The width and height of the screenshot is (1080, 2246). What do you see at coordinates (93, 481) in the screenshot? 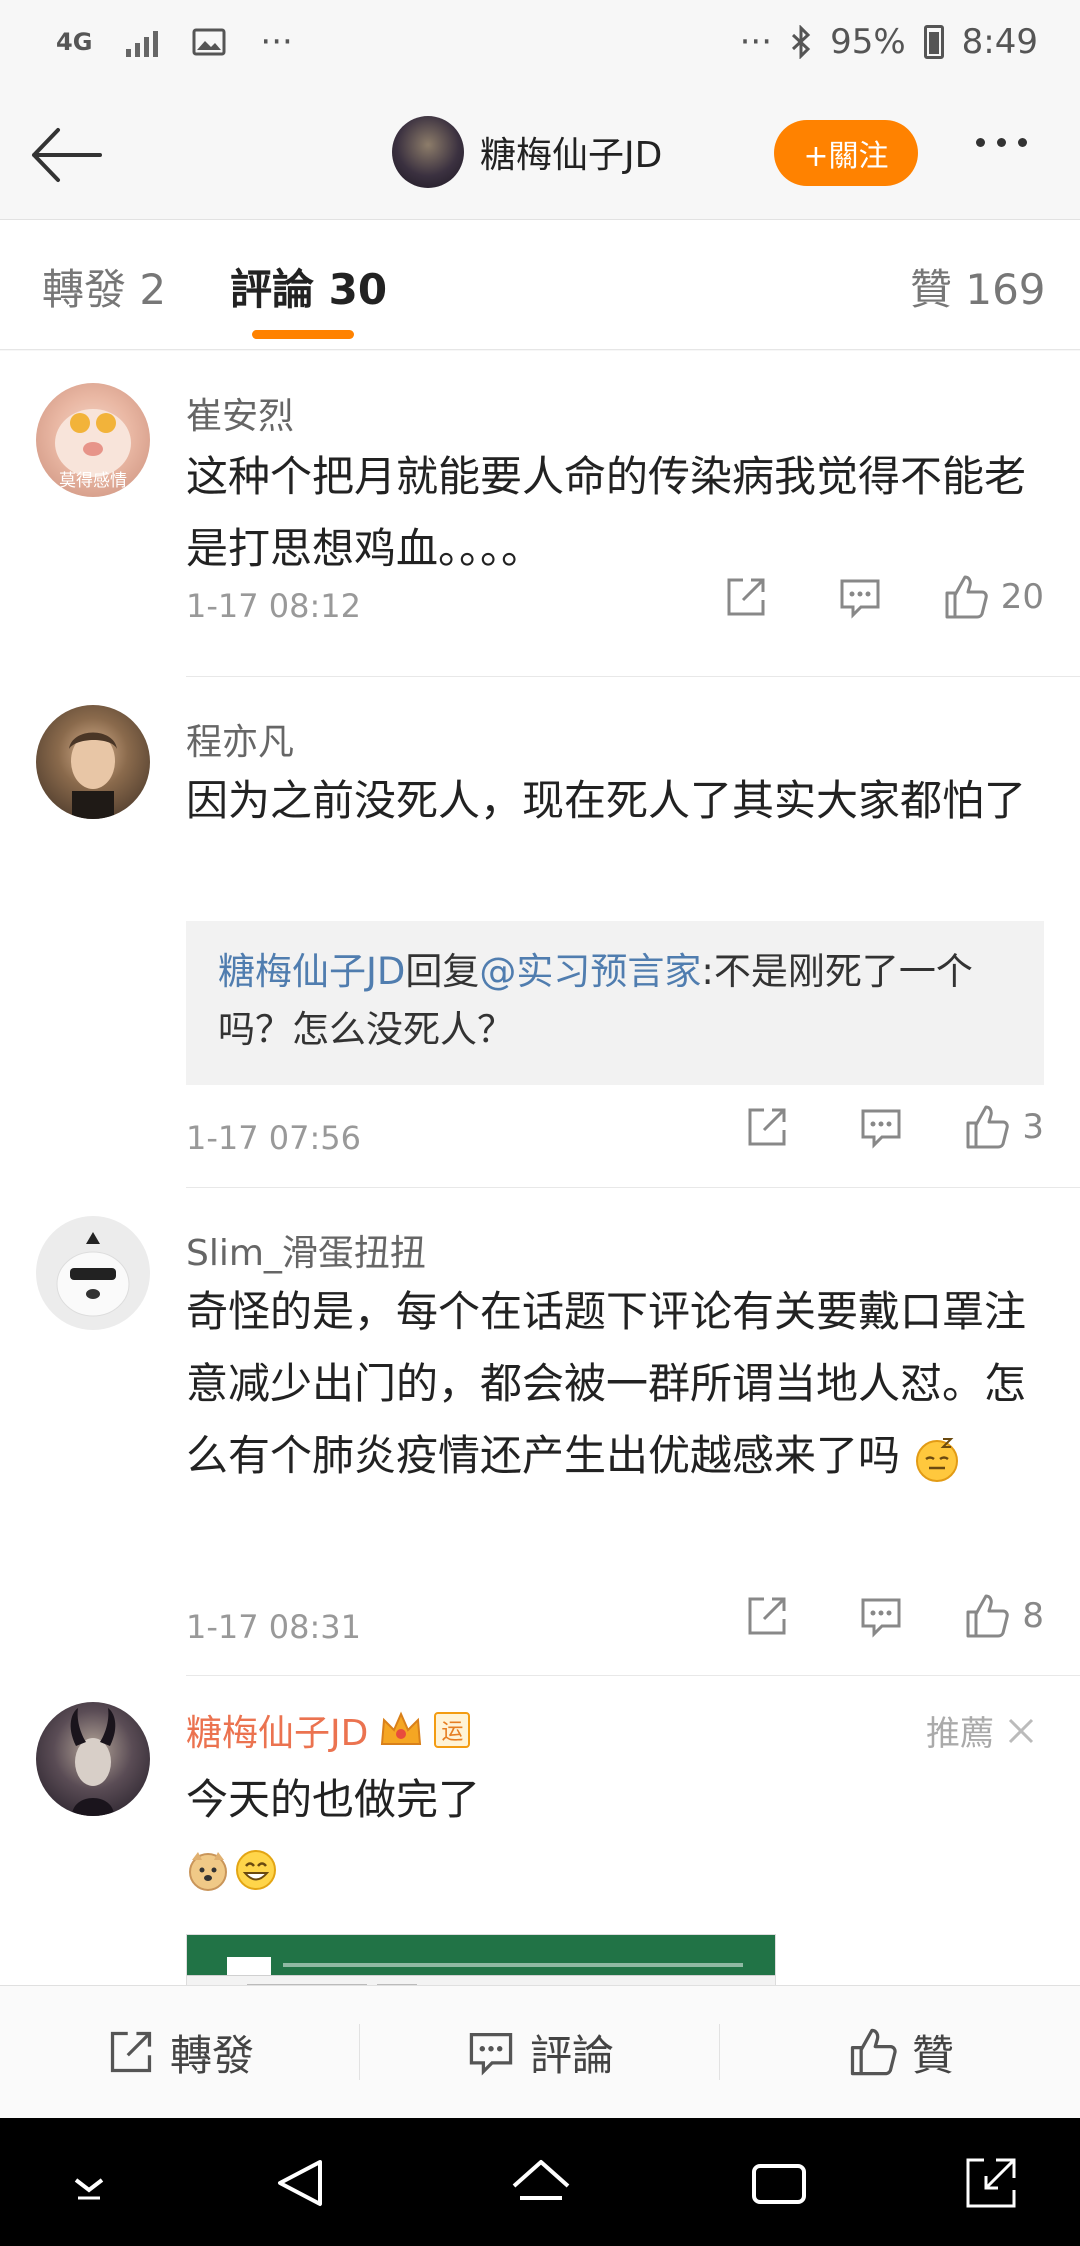
I see `avatar-caption: 莫得感情` at bounding box center [93, 481].